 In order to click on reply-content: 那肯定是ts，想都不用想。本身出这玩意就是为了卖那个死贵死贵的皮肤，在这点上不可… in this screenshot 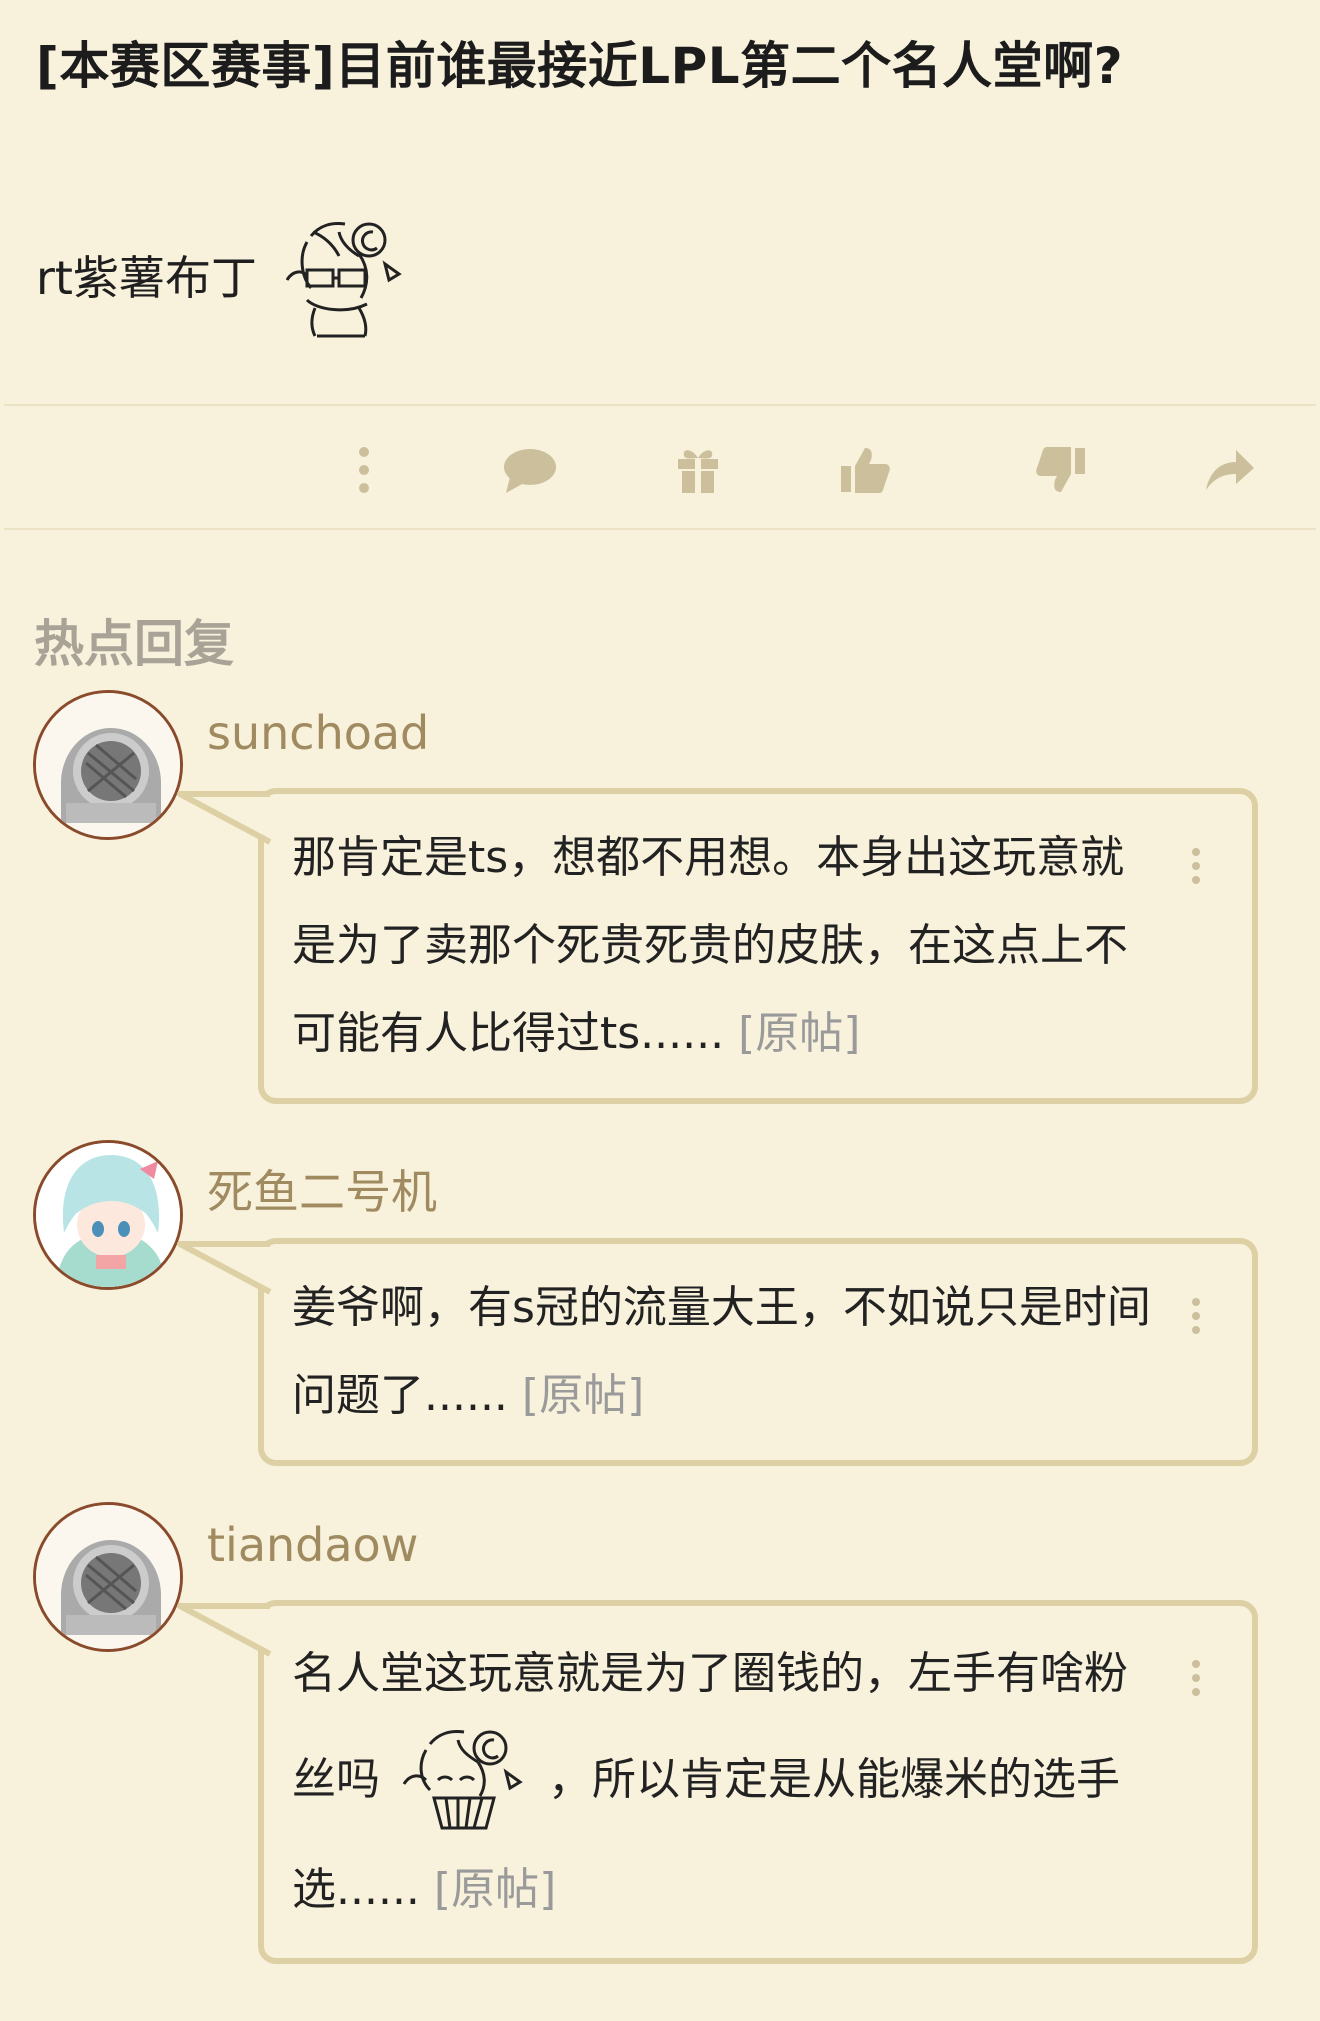, I will do `click(710, 945)`.